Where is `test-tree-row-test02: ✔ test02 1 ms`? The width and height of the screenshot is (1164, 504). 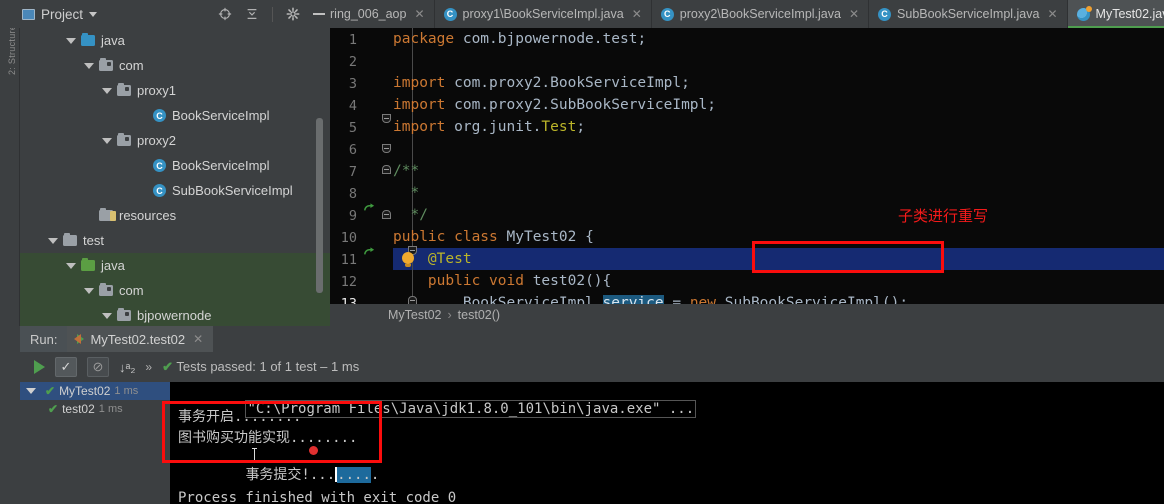 test-tree-row-test02: ✔ test02 1 ms is located at coordinates (95, 409).